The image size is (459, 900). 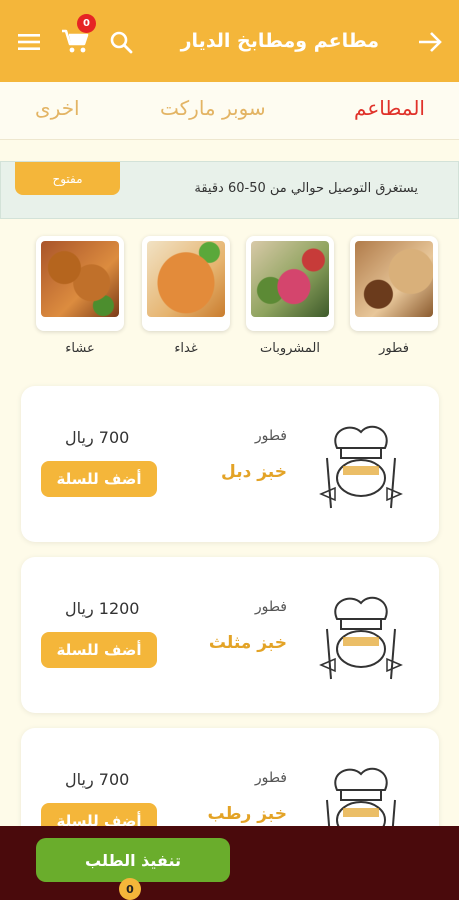 I want to click on arrow-right-icon, so click(x=430, y=42).